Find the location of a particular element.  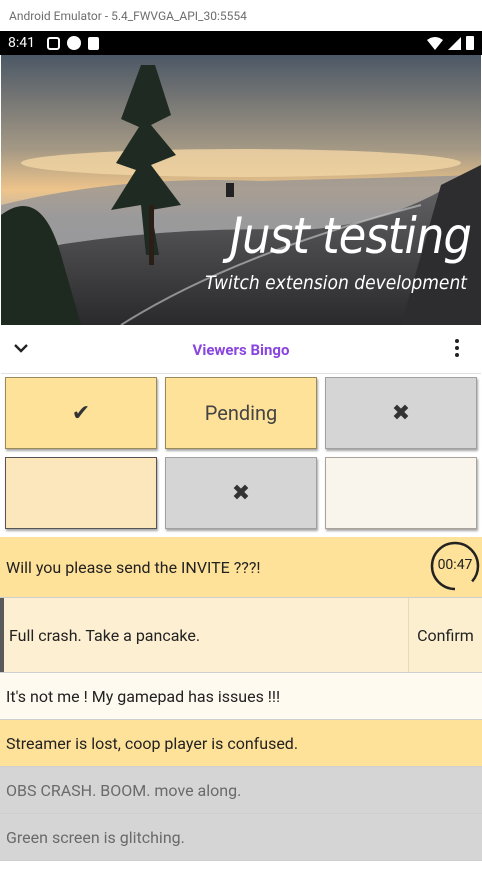

app-header: Viewers Bingo is located at coordinates (241, 349).